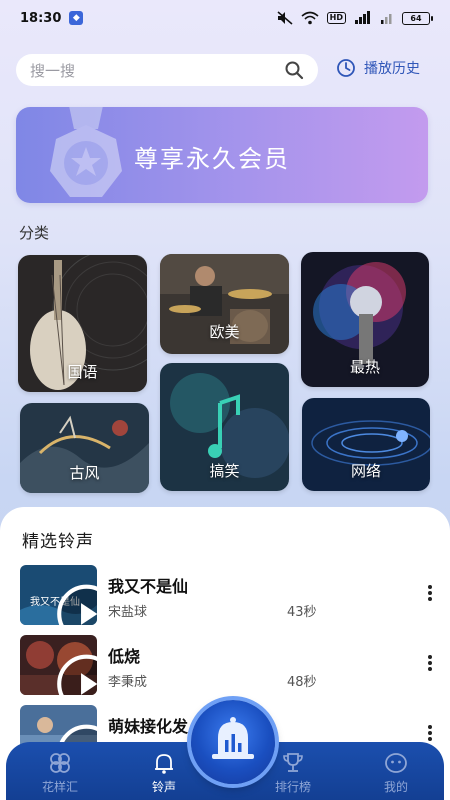  I want to click on category-card-funny: 搞笑, so click(224, 427).